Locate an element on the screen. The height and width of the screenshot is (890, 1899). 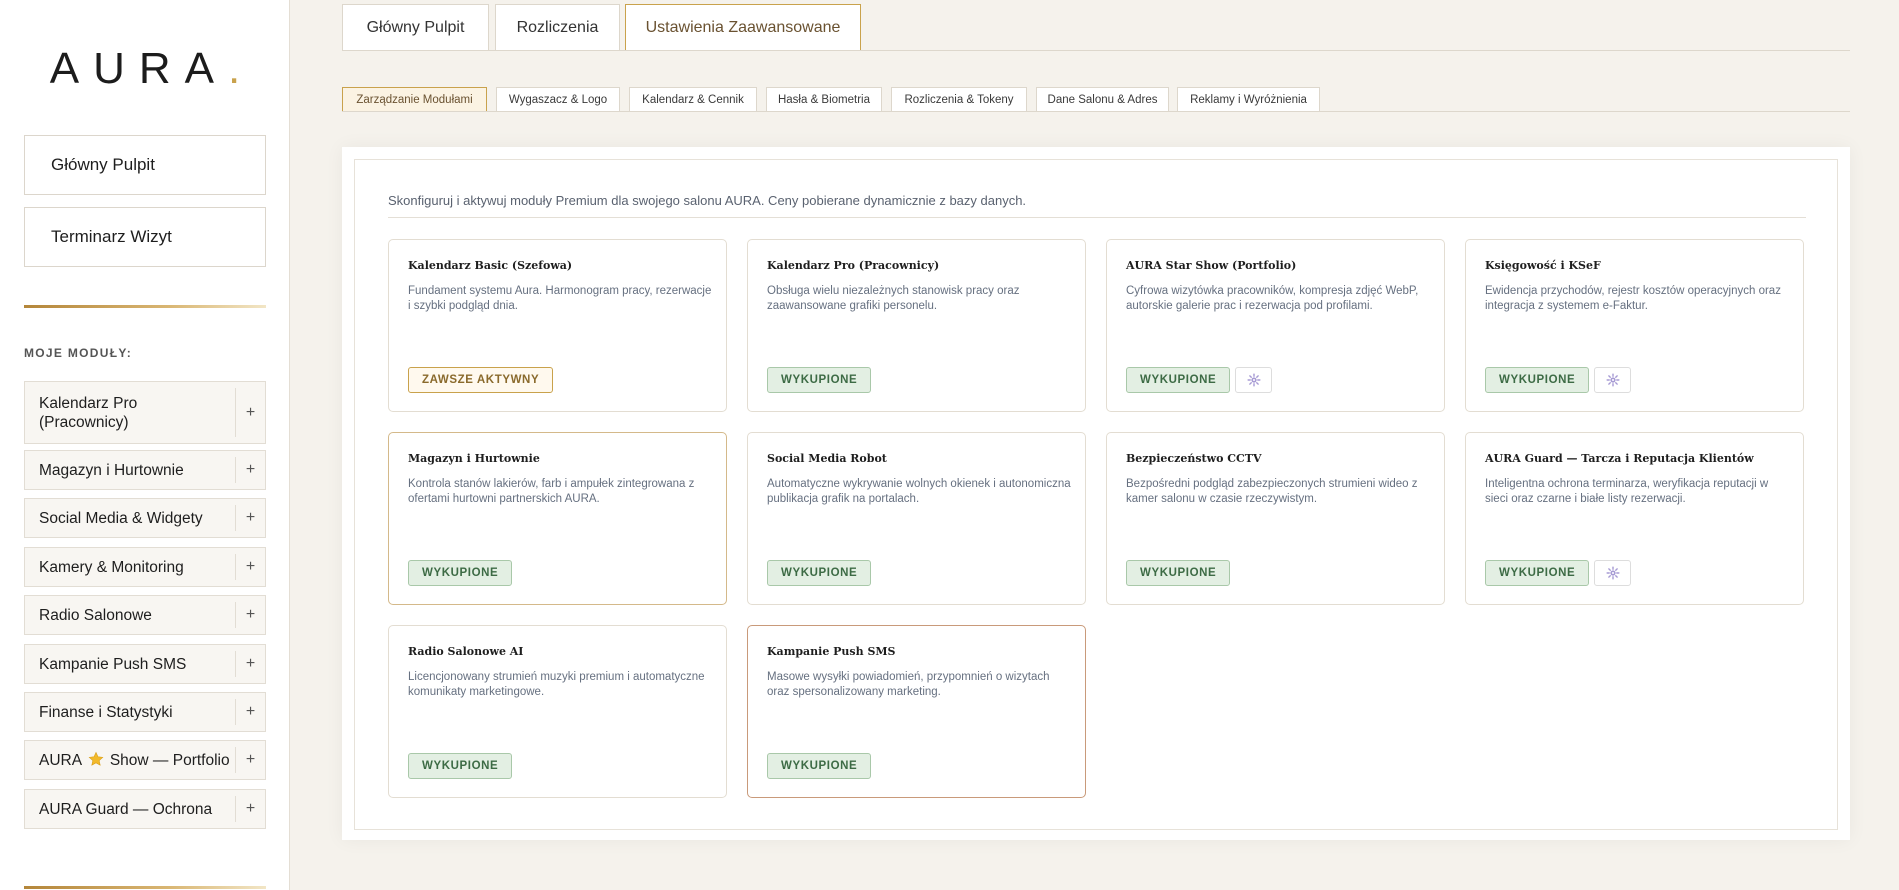
module-label: Radio Salonowe is located at coordinates (95, 615).